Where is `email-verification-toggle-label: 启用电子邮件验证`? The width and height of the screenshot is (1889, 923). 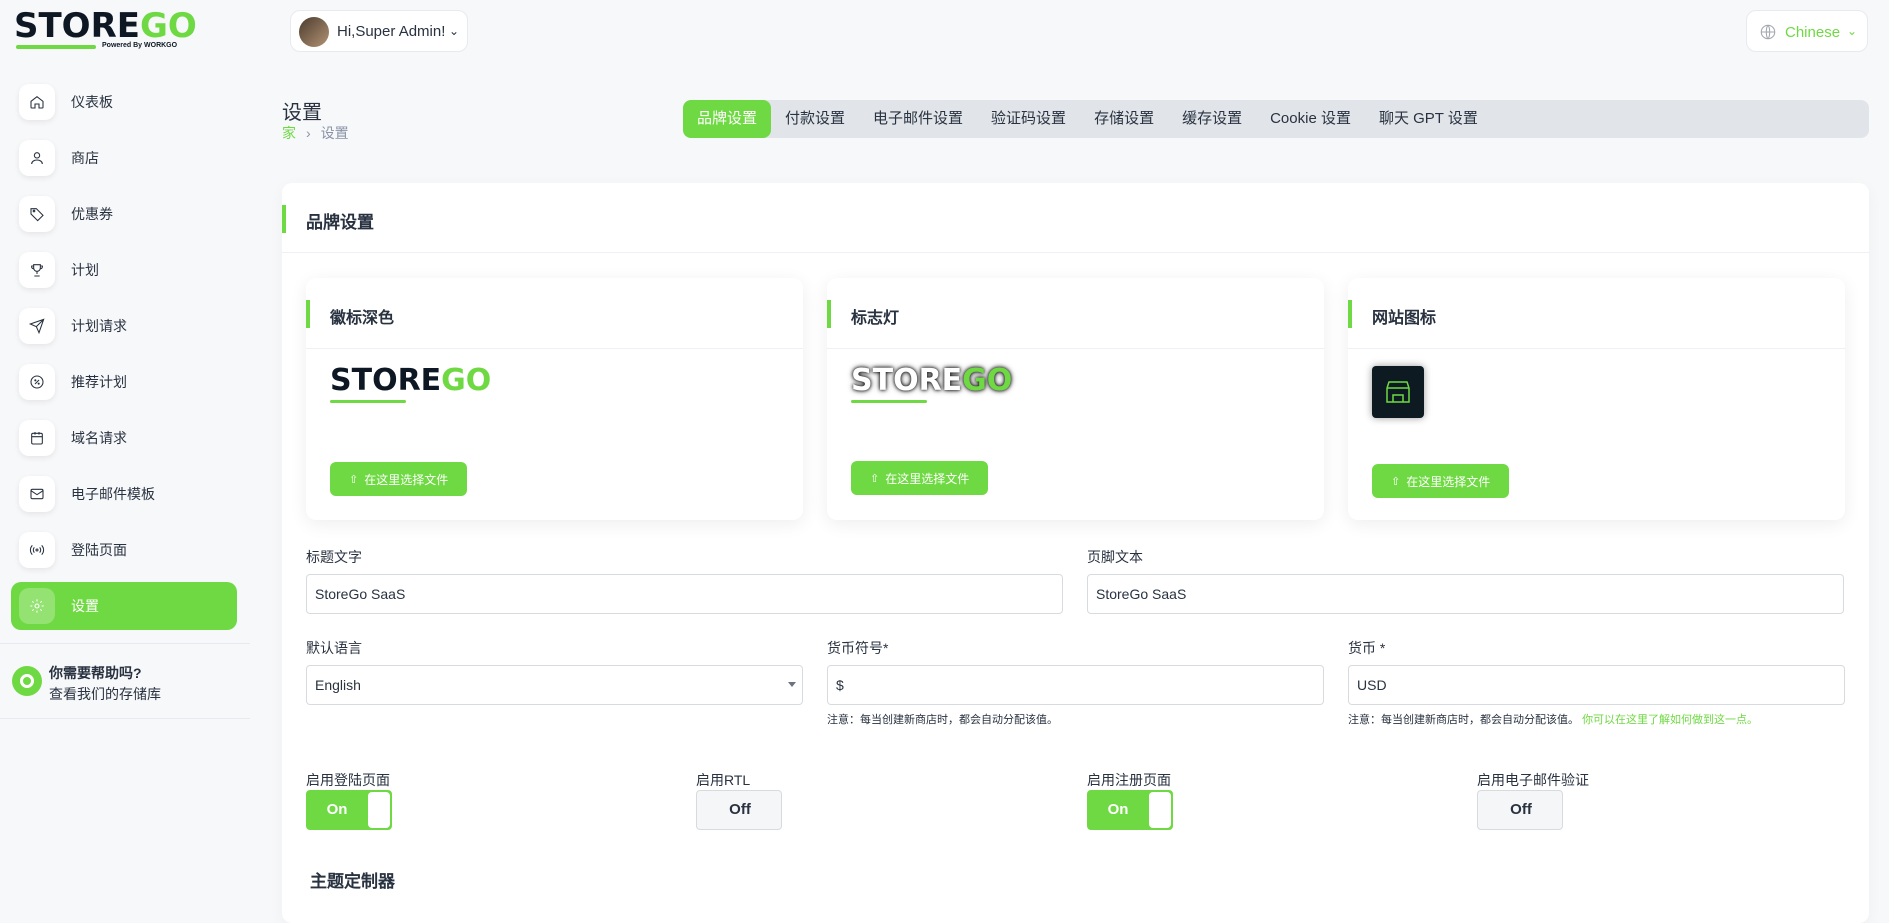 email-verification-toggle-label: 启用电子邮件验证 is located at coordinates (1533, 780).